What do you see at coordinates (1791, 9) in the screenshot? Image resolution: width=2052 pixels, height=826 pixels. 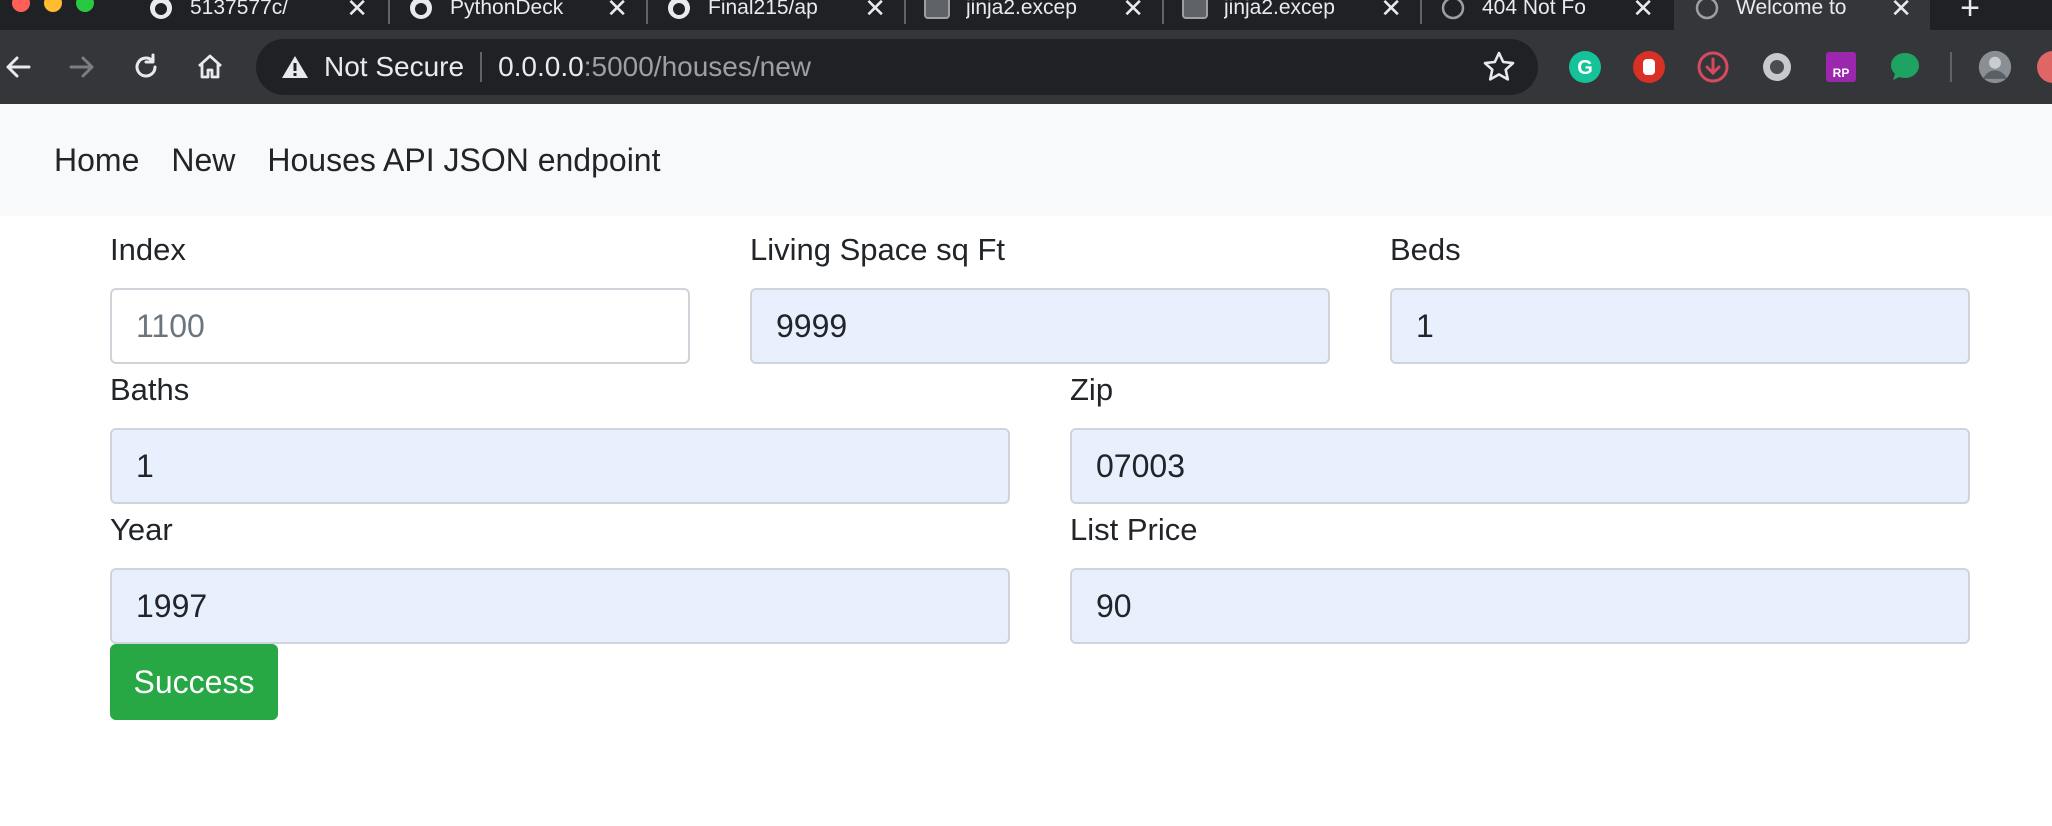 I see `tab-title: Welcome to` at bounding box center [1791, 9].